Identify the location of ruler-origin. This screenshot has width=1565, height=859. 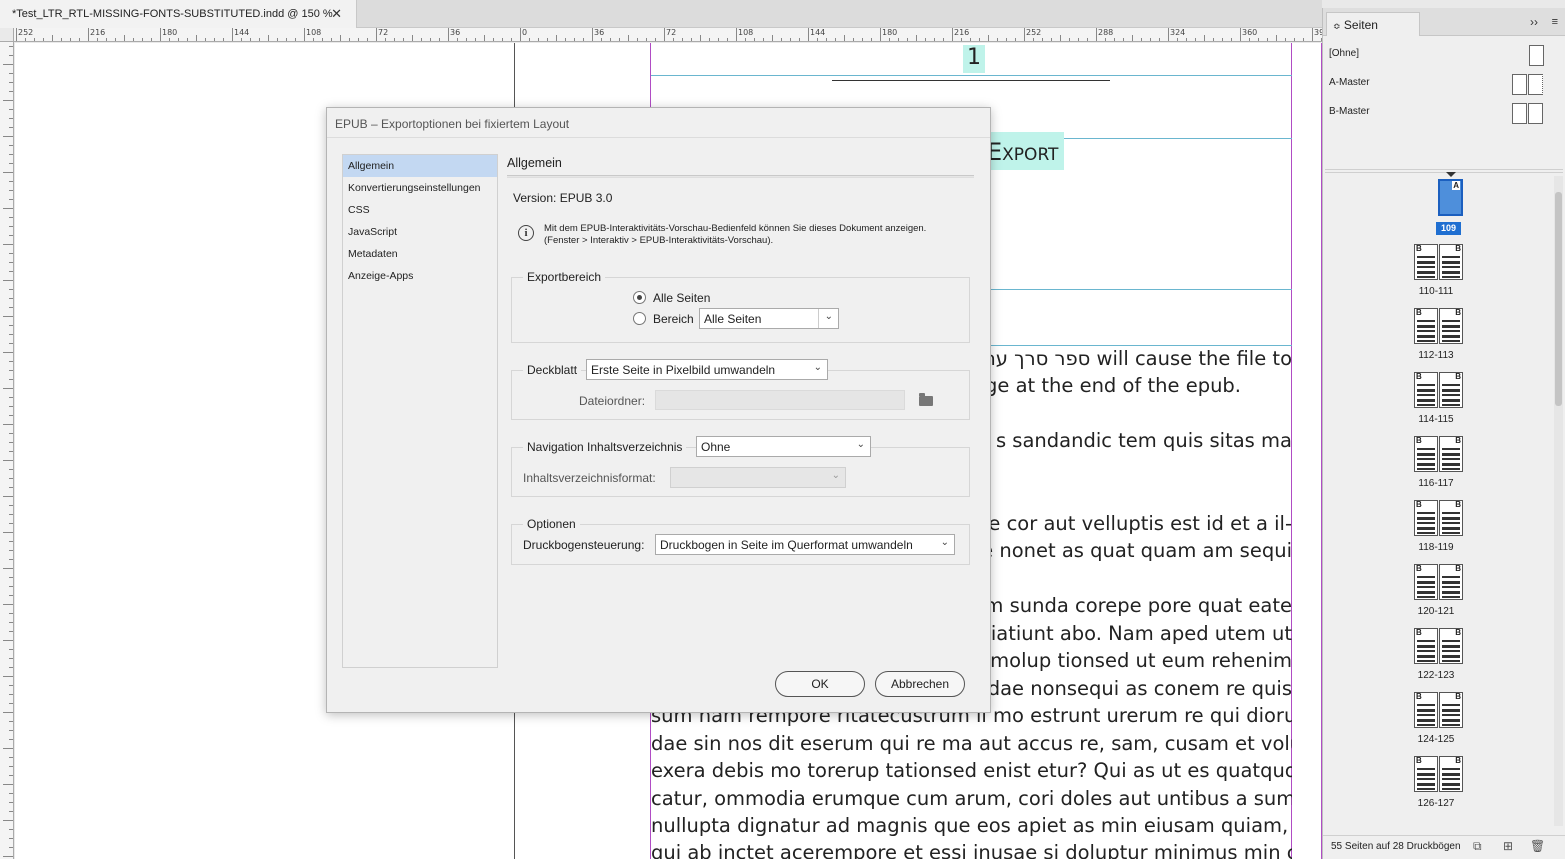
(7, 35).